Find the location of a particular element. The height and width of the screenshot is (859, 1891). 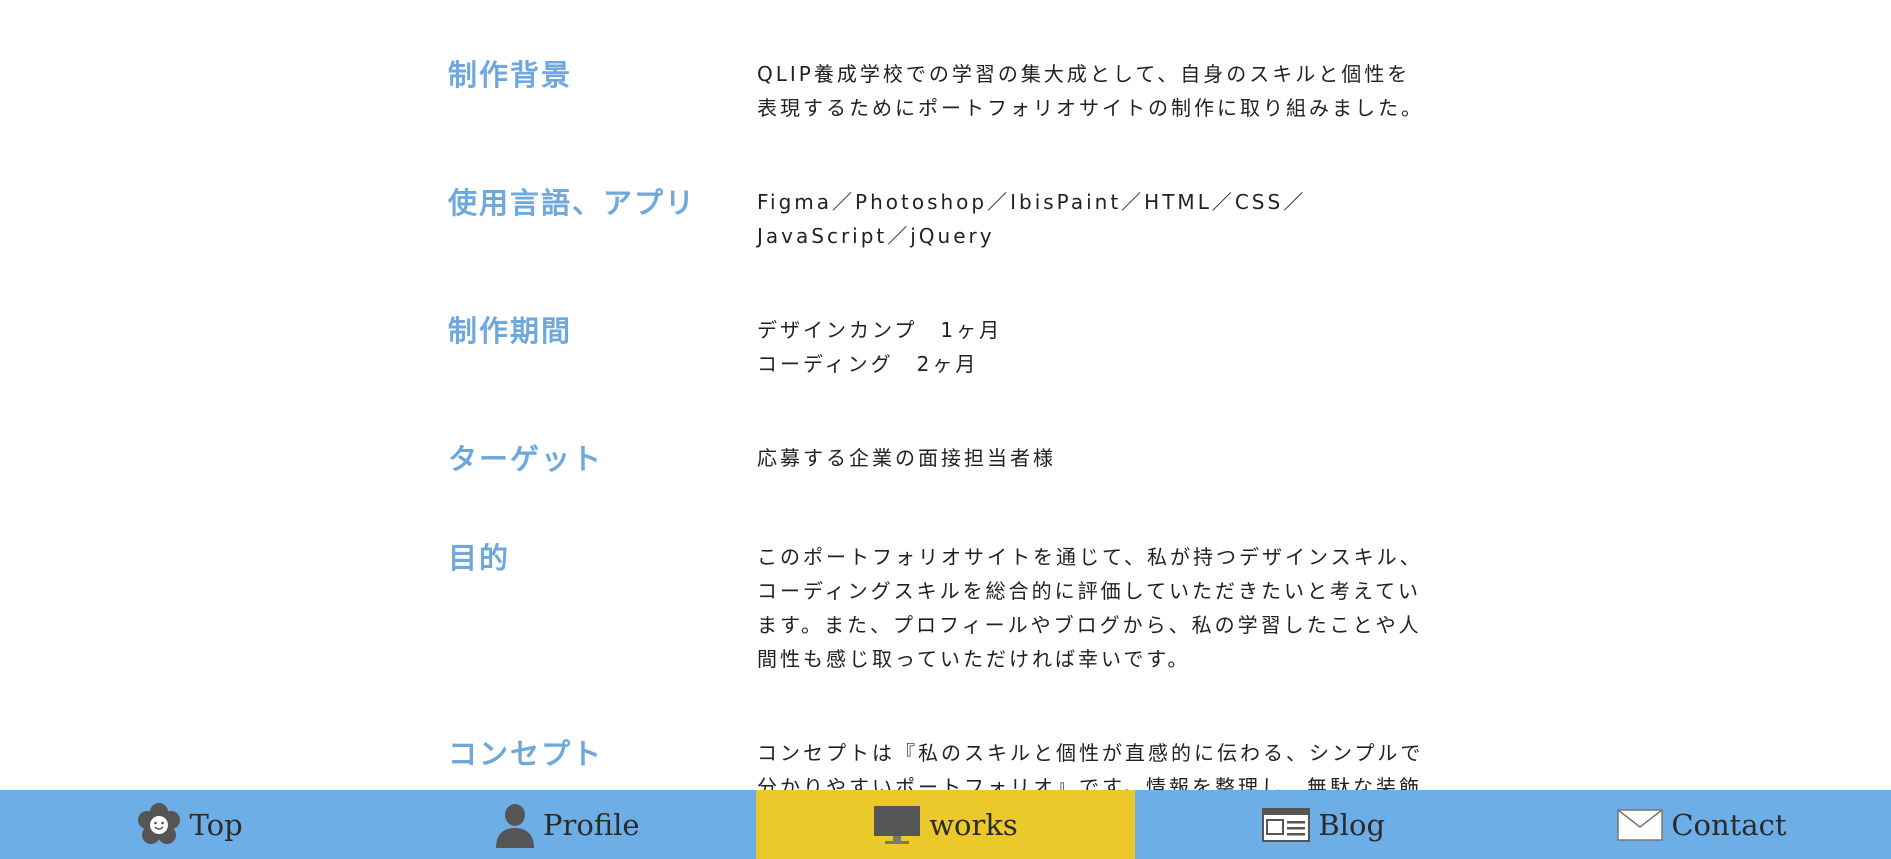

section-label: 制作期間 is located at coordinates (510, 331).